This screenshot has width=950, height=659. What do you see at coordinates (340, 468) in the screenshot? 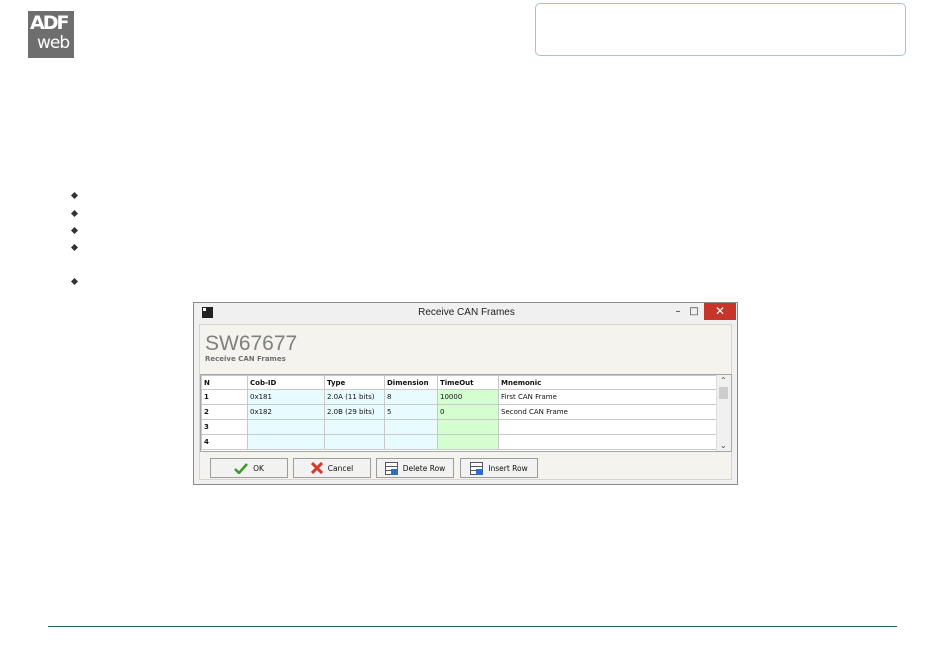
I see `cancel-button-label: Cancel` at bounding box center [340, 468].